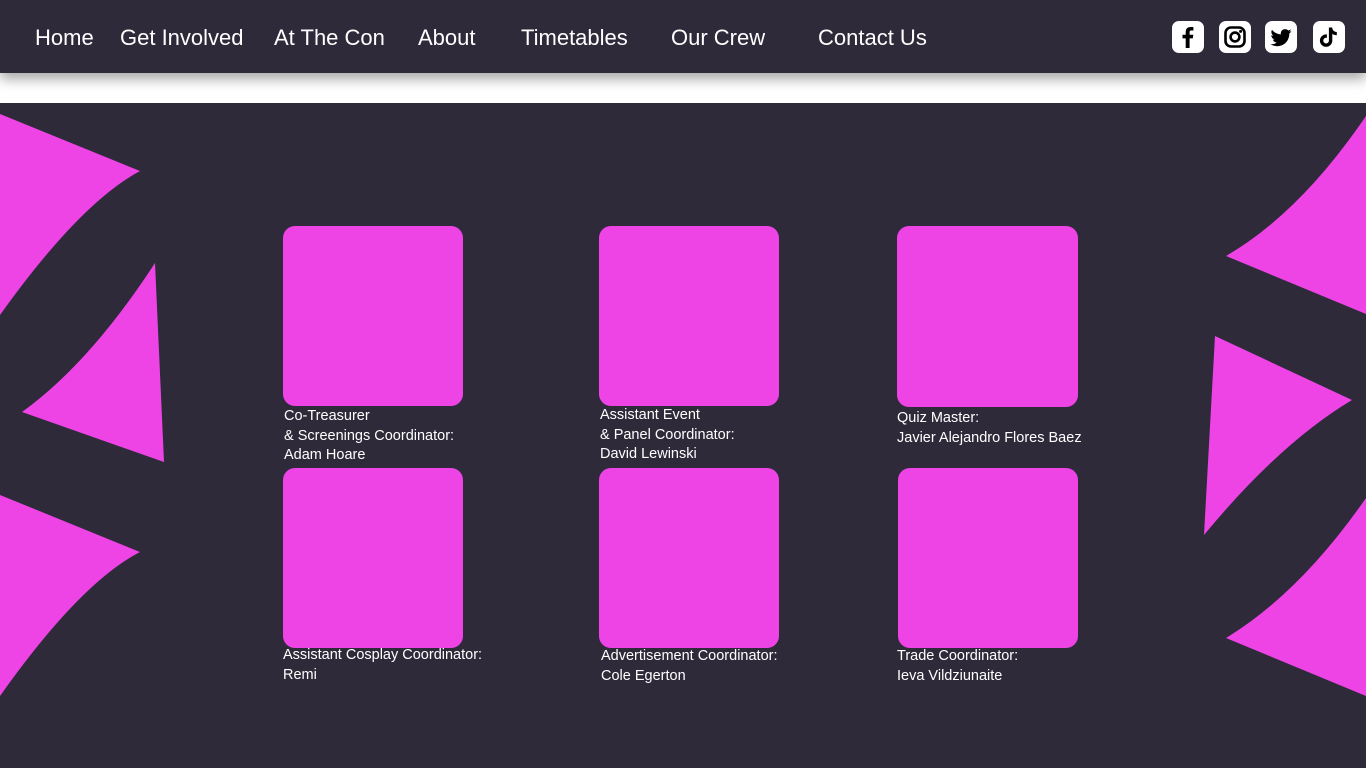 The width and height of the screenshot is (1366, 768). I want to click on crew-role-line: & Panel Coordinator:, so click(667, 434).